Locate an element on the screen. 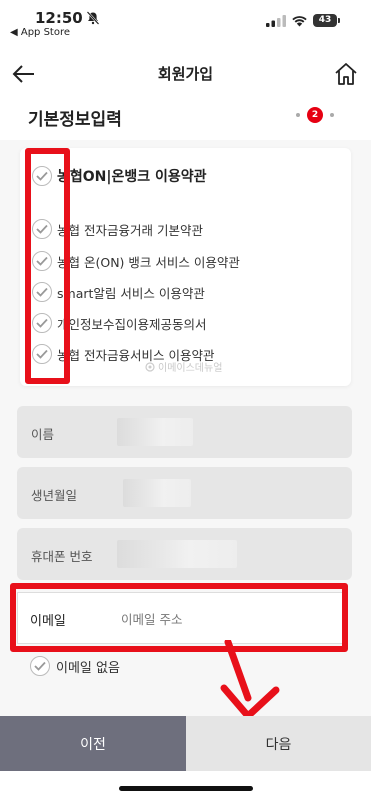 Image resolution: width=371 pixels, height=800 pixels. term-item: 농협 전자금융거래 기본약관 is located at coordinates (117, 229).